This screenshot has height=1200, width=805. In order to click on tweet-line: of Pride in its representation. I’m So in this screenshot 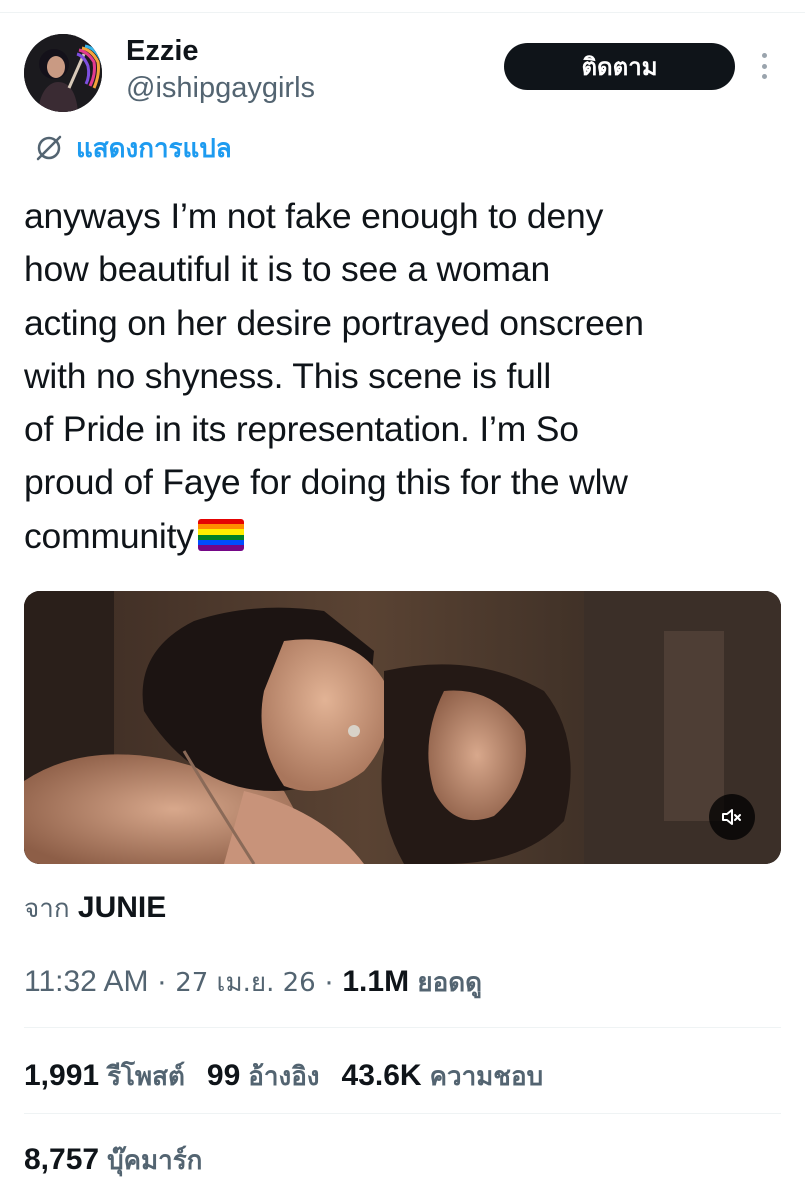, I will do `click(301, 429)`.